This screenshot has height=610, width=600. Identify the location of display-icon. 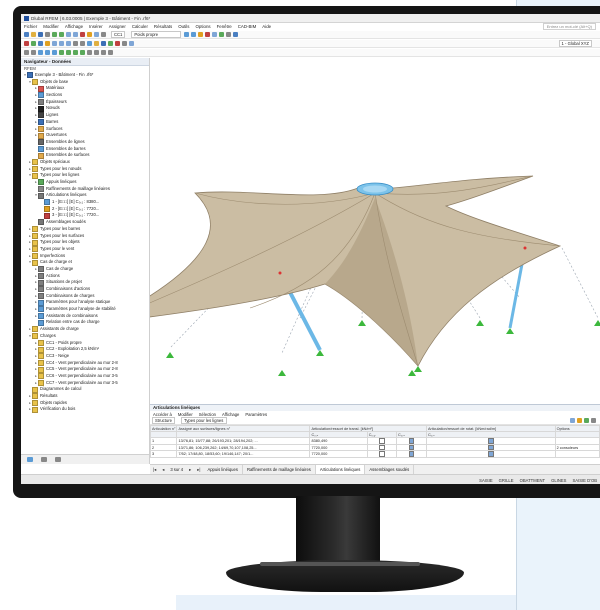
(89, 43).